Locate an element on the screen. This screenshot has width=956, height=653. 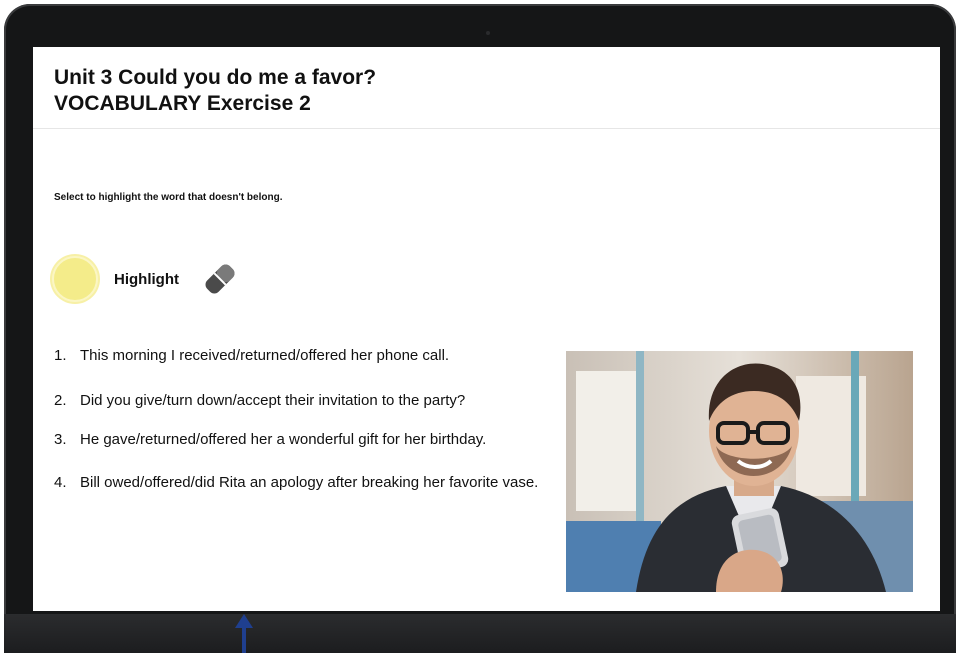
man-with-phone-photo is located at coordinates (739, 471).